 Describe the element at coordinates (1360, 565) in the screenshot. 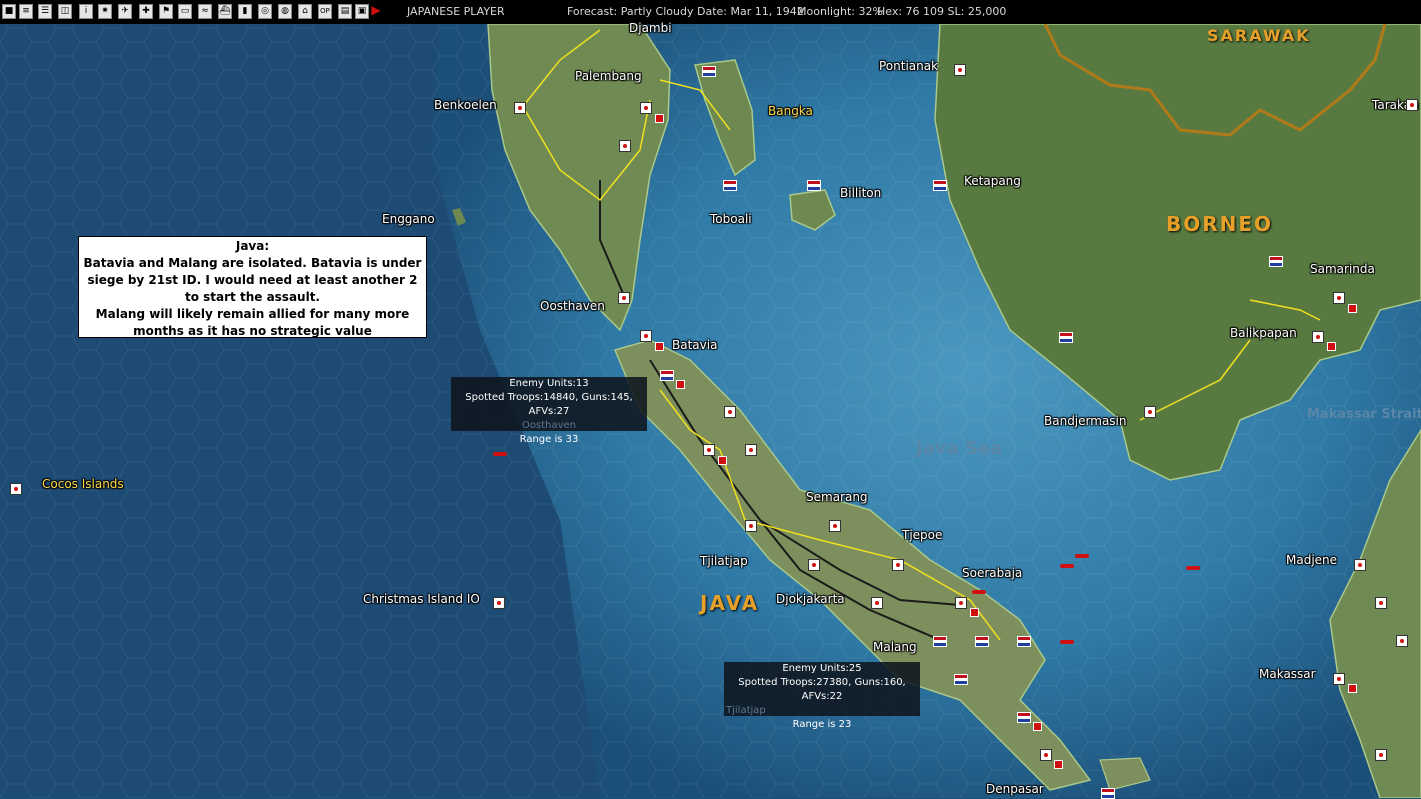

I see `base-madjene` at that location.